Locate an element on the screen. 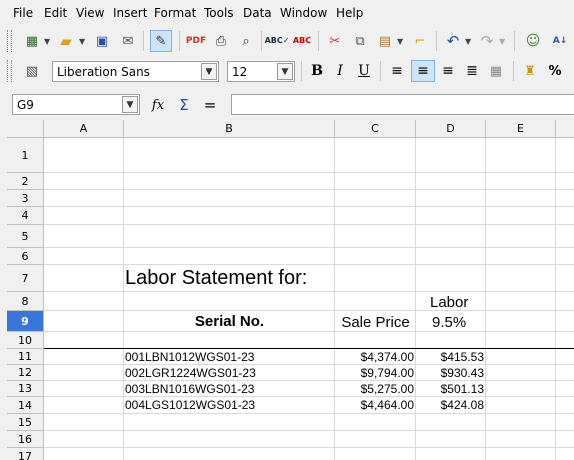 The height and width of the screenshot is (460, 574). row-header: 5 is located at coordinates (25, 236).